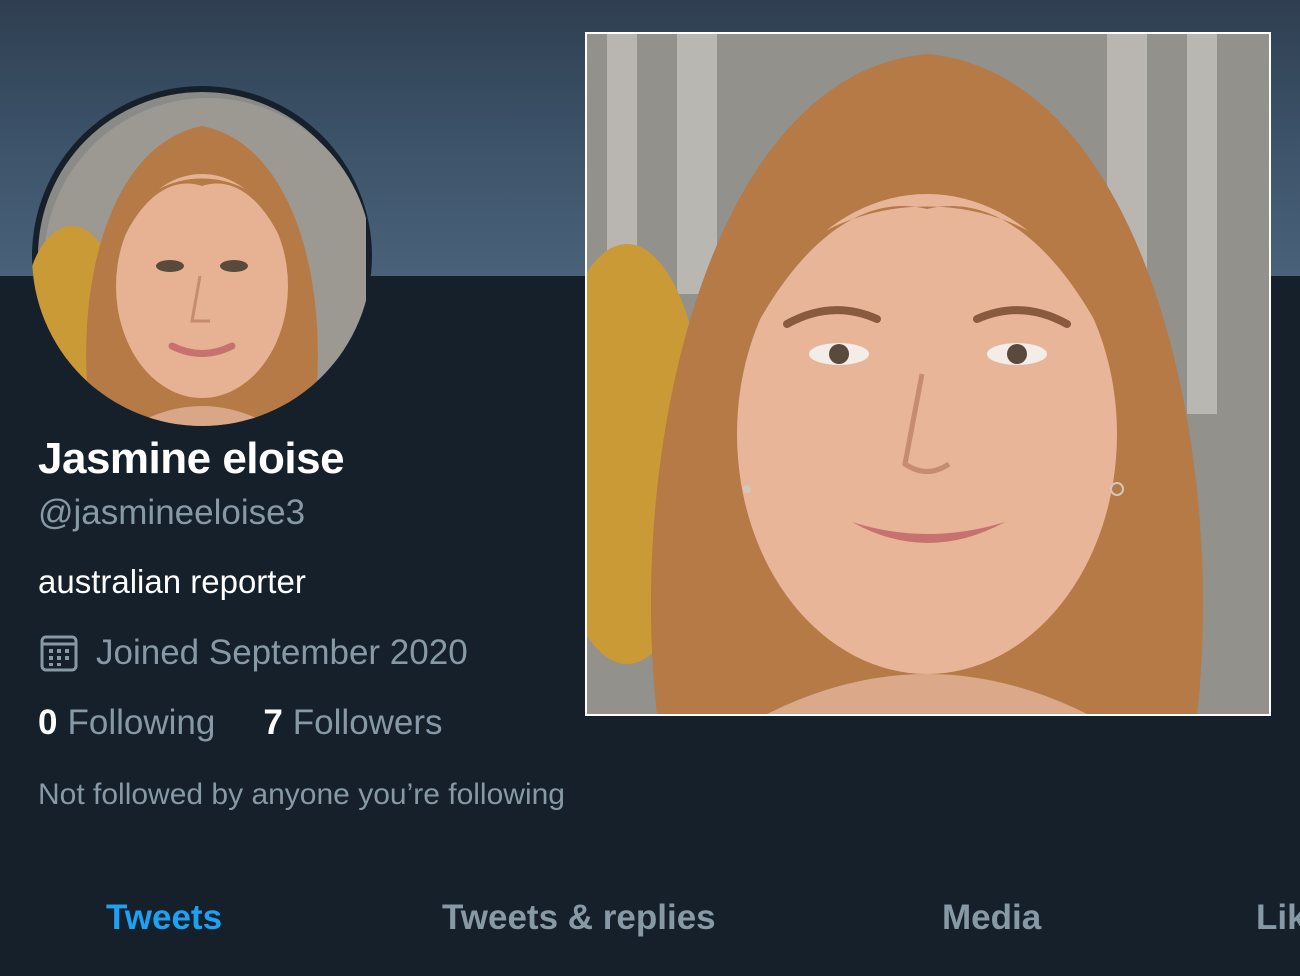 The width and height of the screenshot is (1300, 976). I want to click on following-link: 0 Following, so click(126, 723).